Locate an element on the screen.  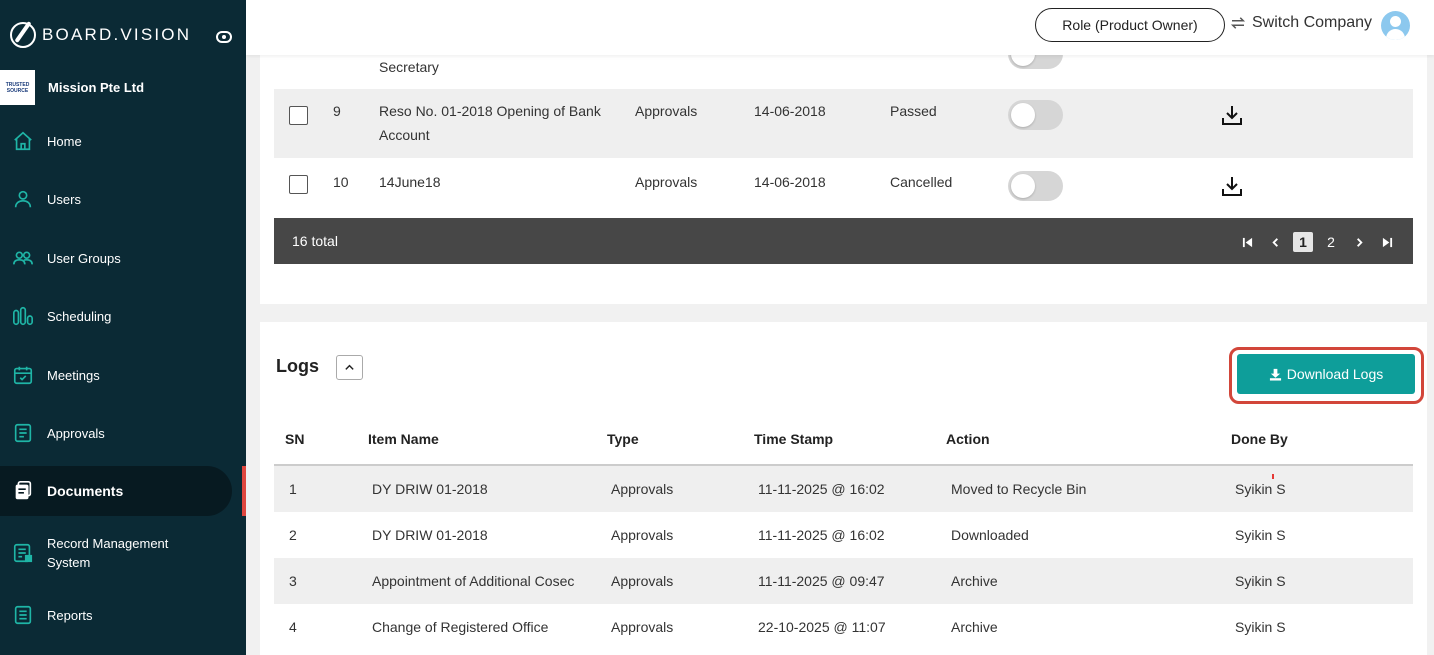
collapse-button is located at coordinates (349, 367).